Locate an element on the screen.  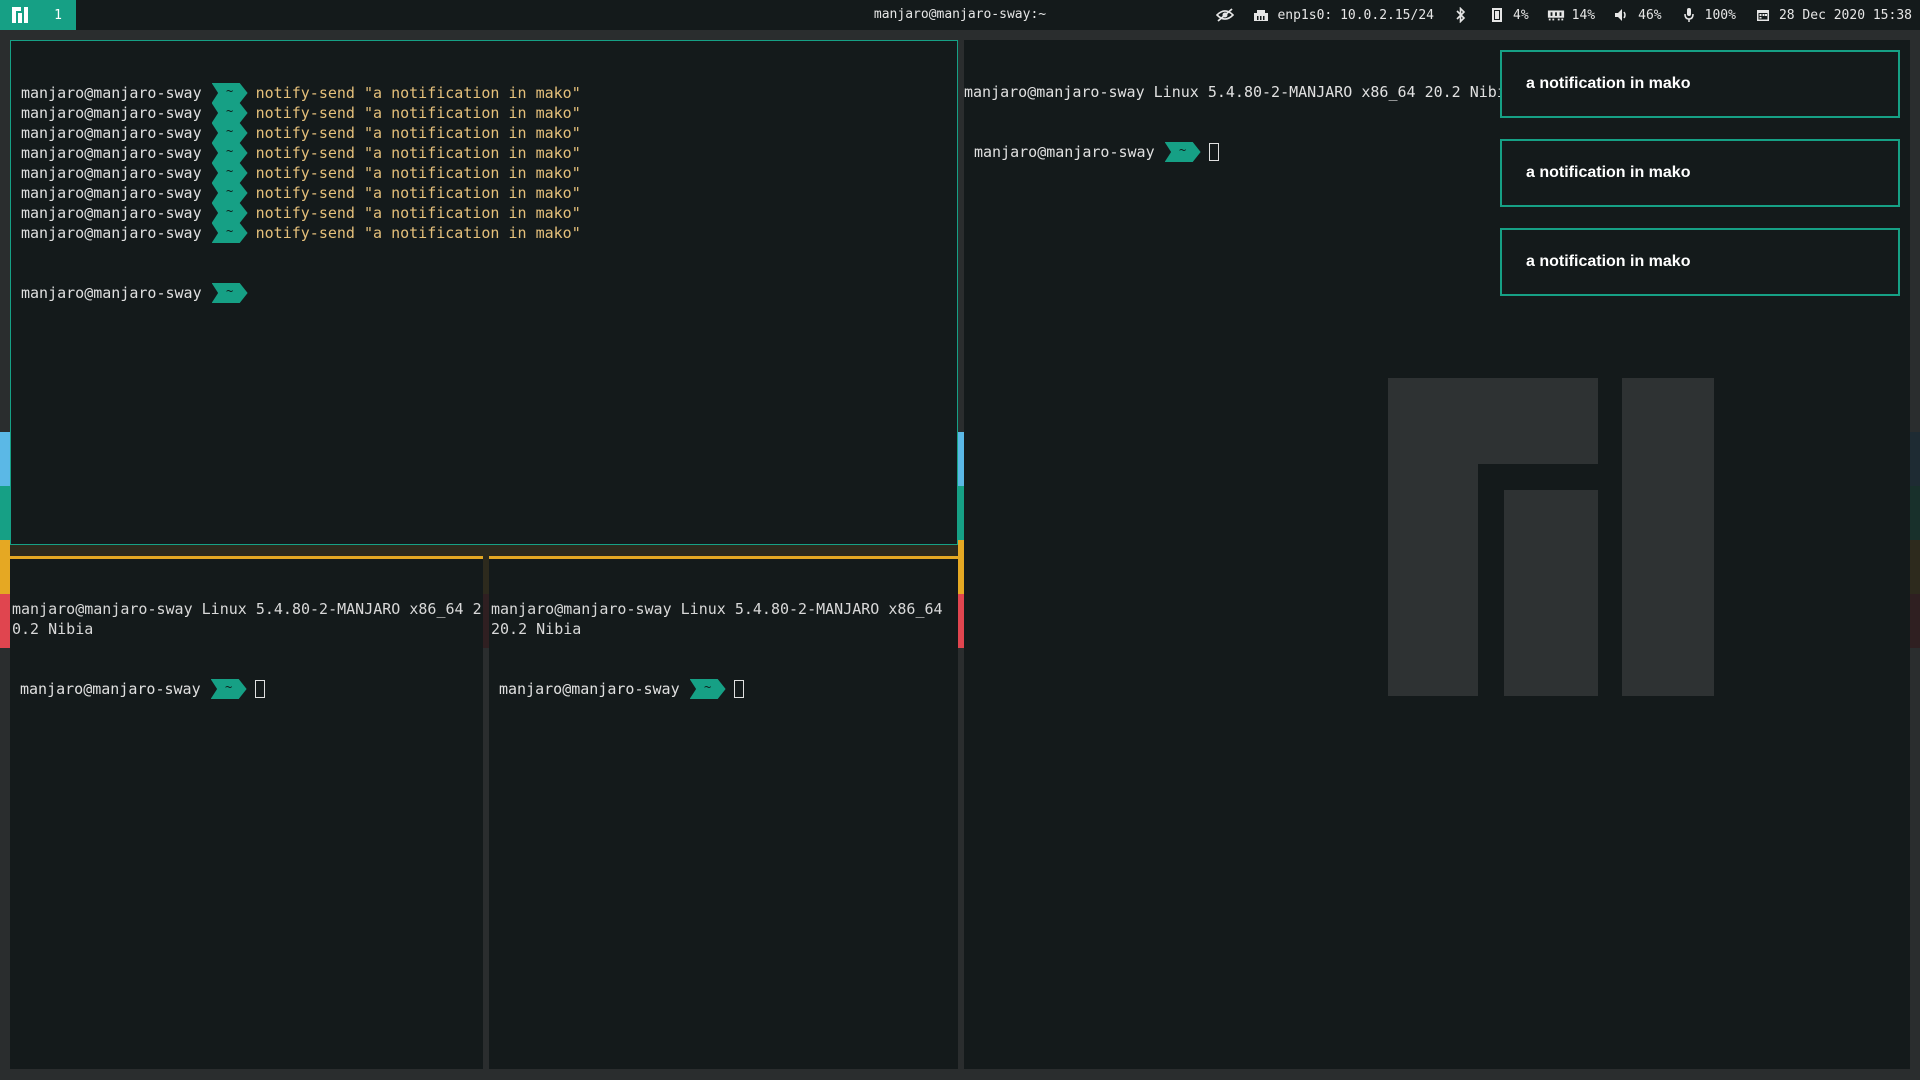
memory-module: 14% is located at coordinates (1571, 15).